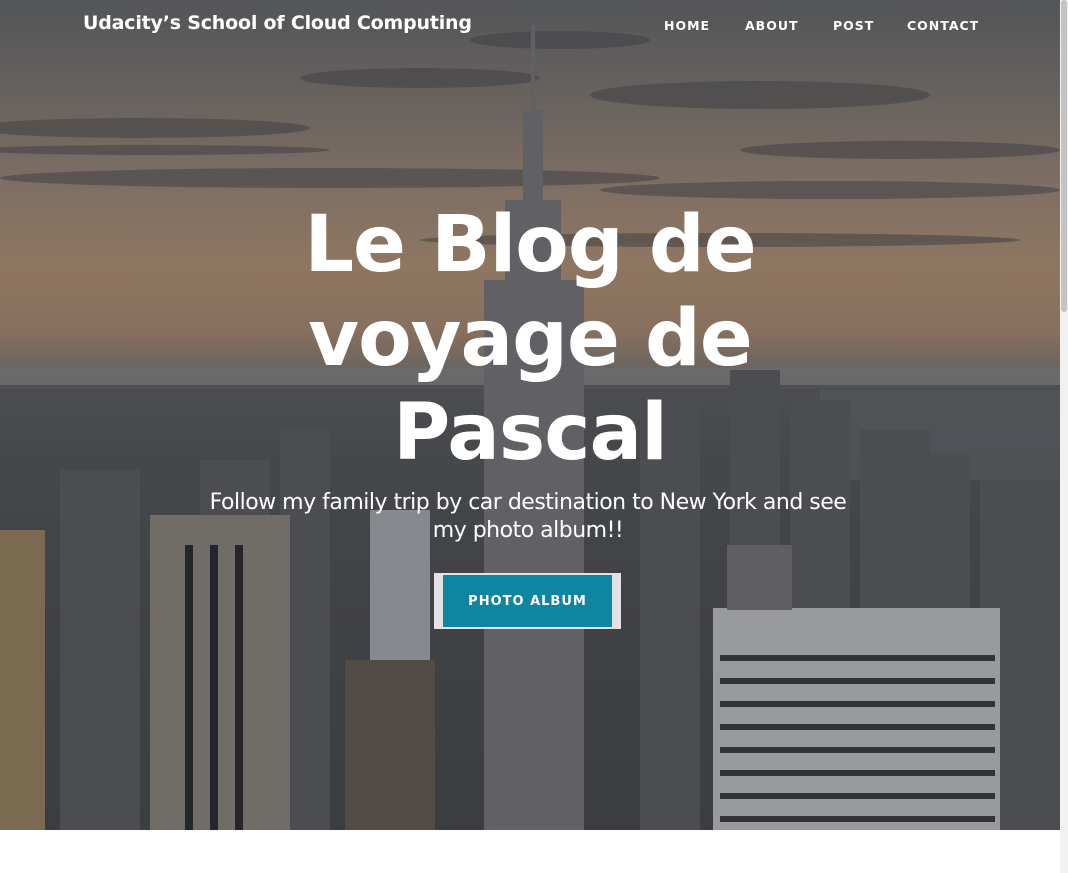  I want to click on nav-about: ABOUT, so click(772, 25).